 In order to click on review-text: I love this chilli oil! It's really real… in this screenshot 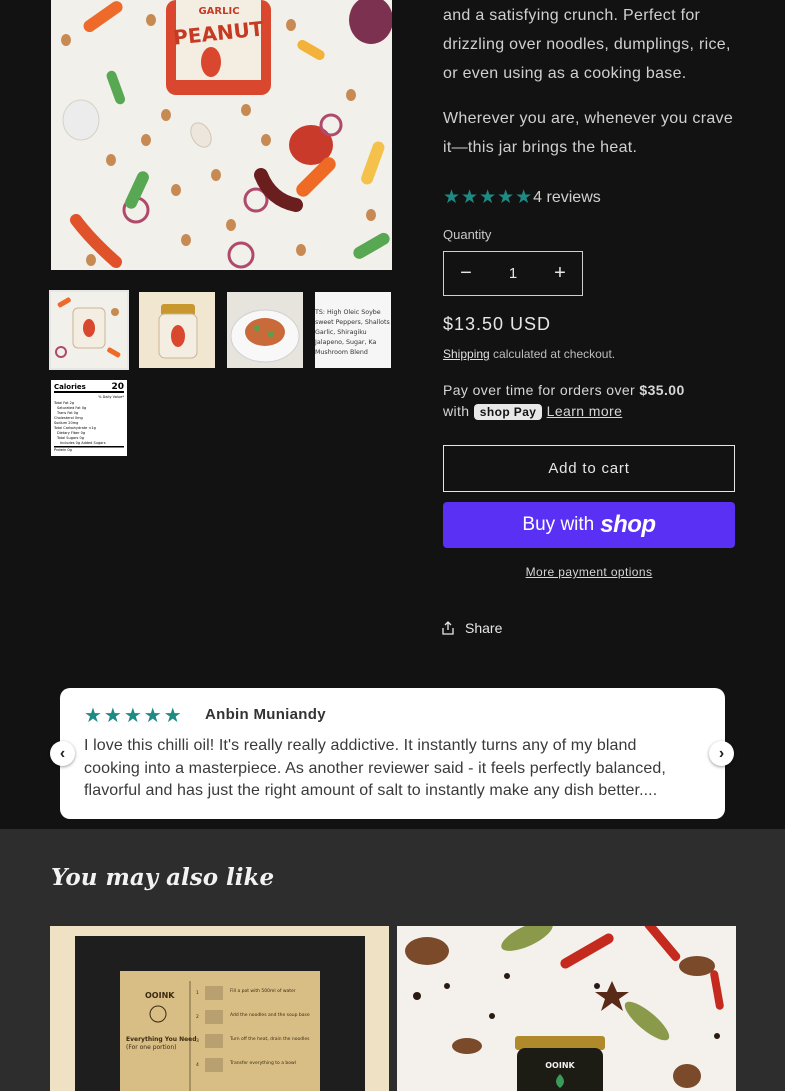, I will do `click(375, 768)`.